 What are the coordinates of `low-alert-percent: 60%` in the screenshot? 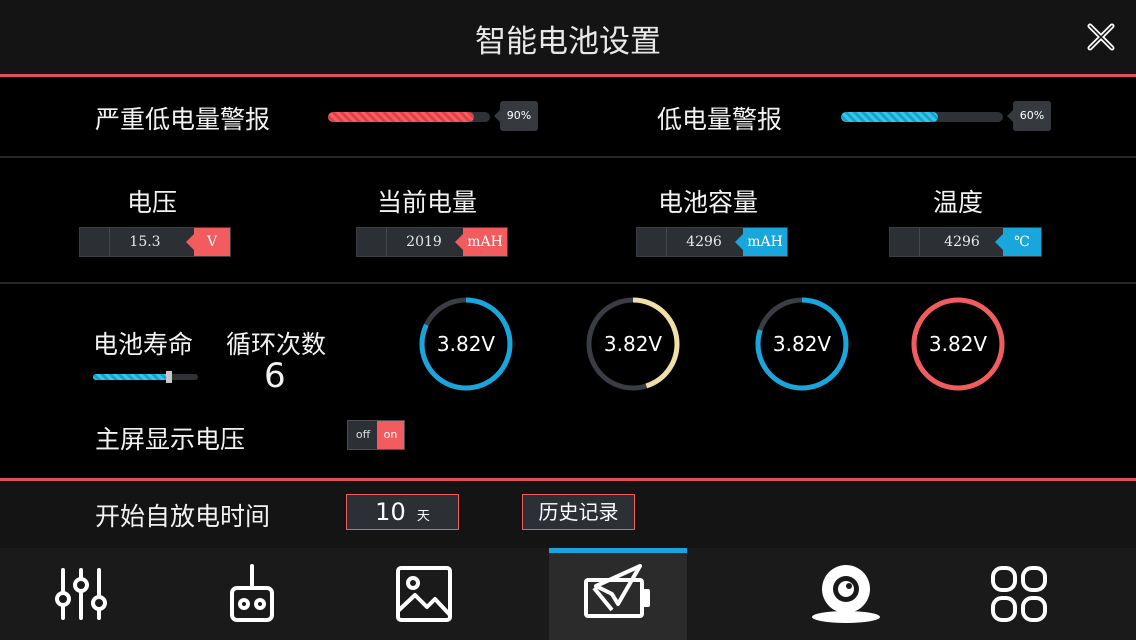 It's located at (1029, 116).